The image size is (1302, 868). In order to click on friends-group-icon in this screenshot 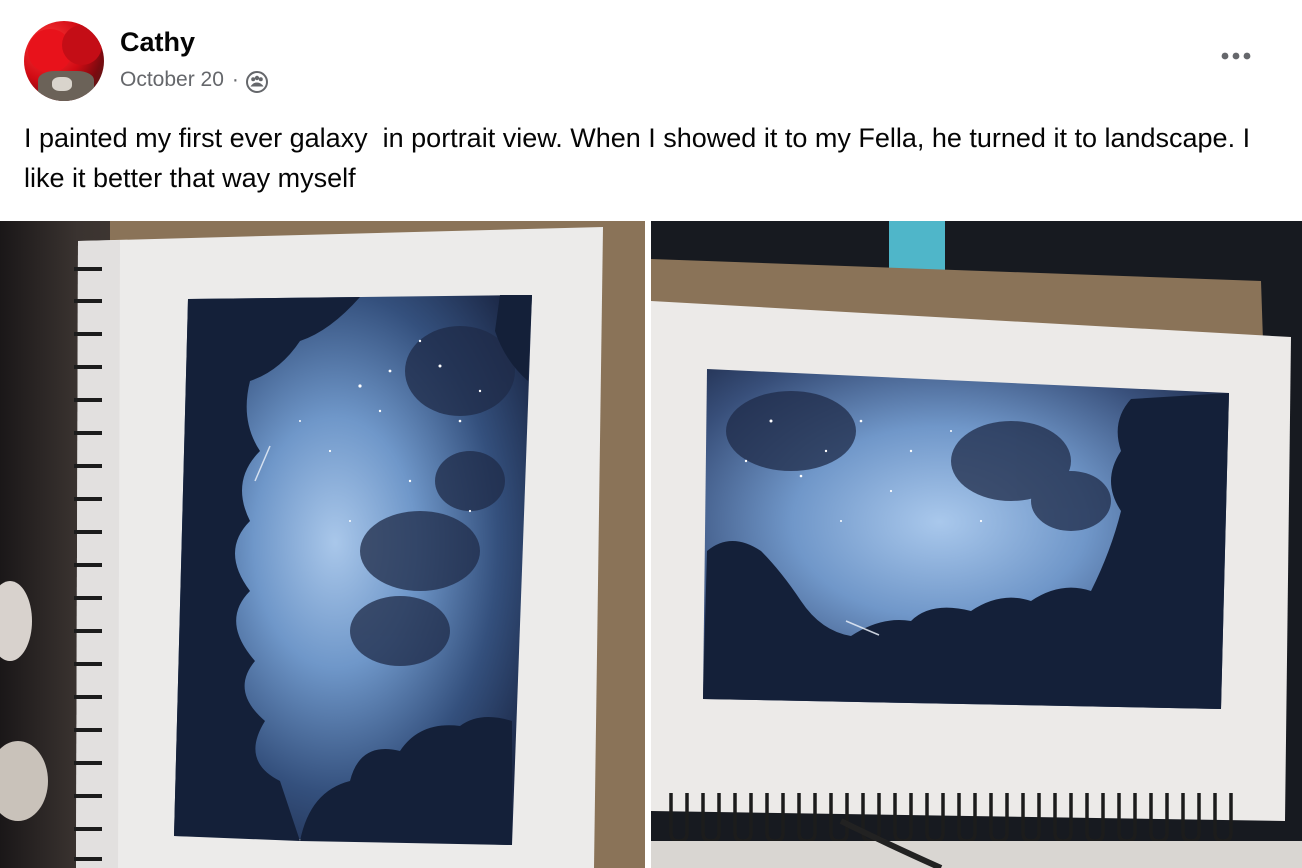, I will do `click(257, 82)`.